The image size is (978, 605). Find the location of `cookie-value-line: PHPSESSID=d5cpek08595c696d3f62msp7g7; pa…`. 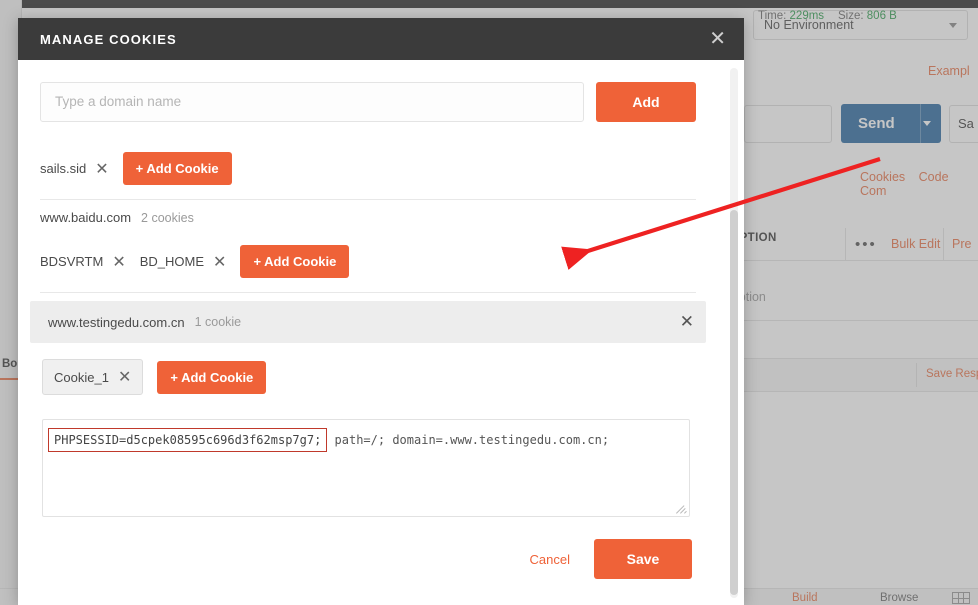

cookie-value-line: PHPSESSID=d5cpek08595c696d3f62msp7g7; pa… is located at coordinates (363, 440).